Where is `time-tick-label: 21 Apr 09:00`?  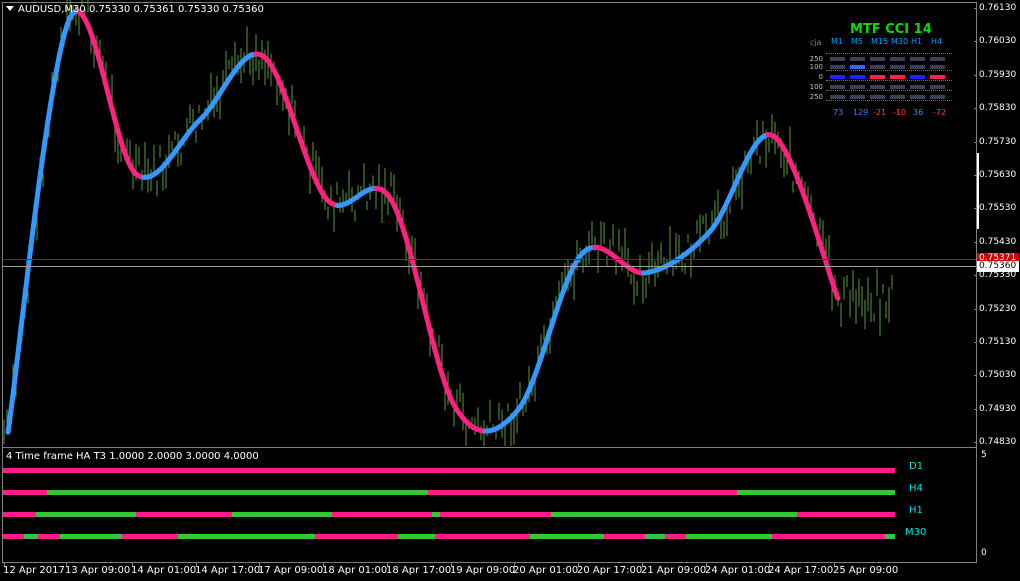
time-tick-label: 21 Apr 09:00 is located at coordinates (674, 570).